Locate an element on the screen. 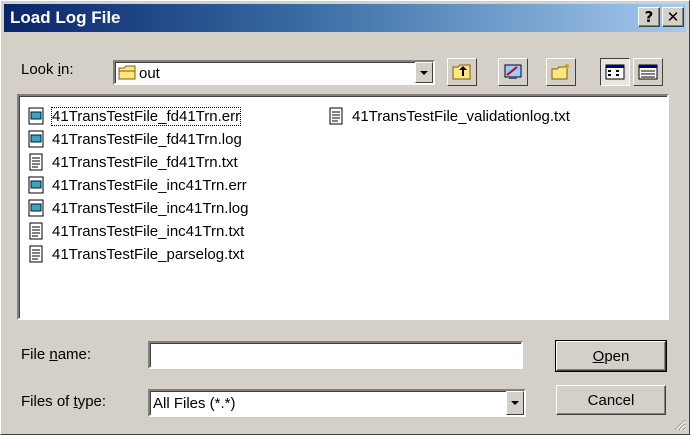 This screenshot has height=435, width=690. open-button: Open is located at coordinates (611, 356).